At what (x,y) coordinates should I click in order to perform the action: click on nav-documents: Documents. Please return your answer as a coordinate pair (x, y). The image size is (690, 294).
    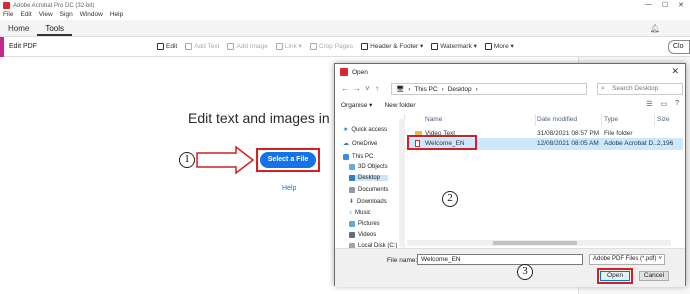
    Looking at the image, I should click on (368, 190).